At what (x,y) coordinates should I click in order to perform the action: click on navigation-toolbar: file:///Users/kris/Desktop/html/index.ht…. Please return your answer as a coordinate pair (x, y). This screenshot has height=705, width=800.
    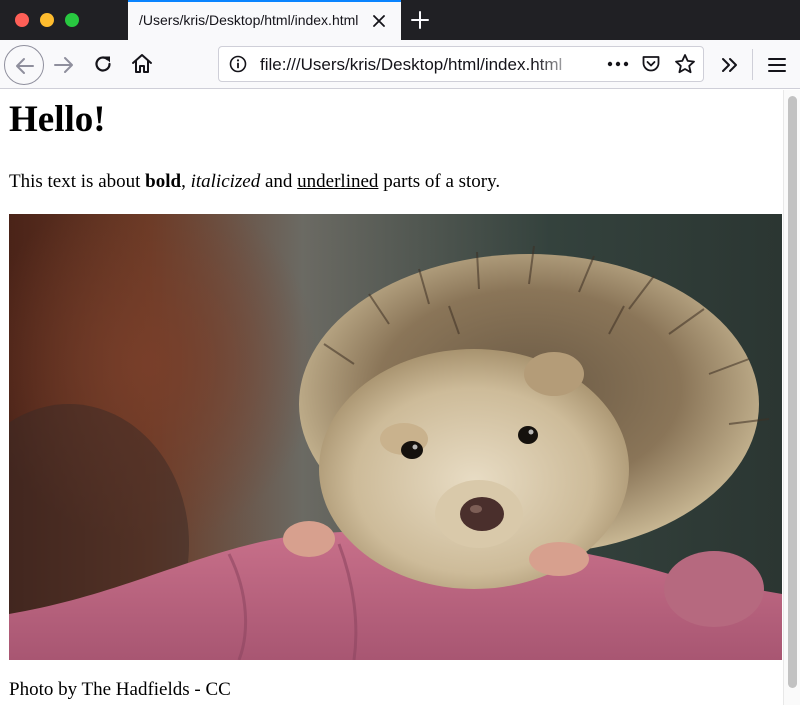
    Looking at the image, I should click on (400, 64).